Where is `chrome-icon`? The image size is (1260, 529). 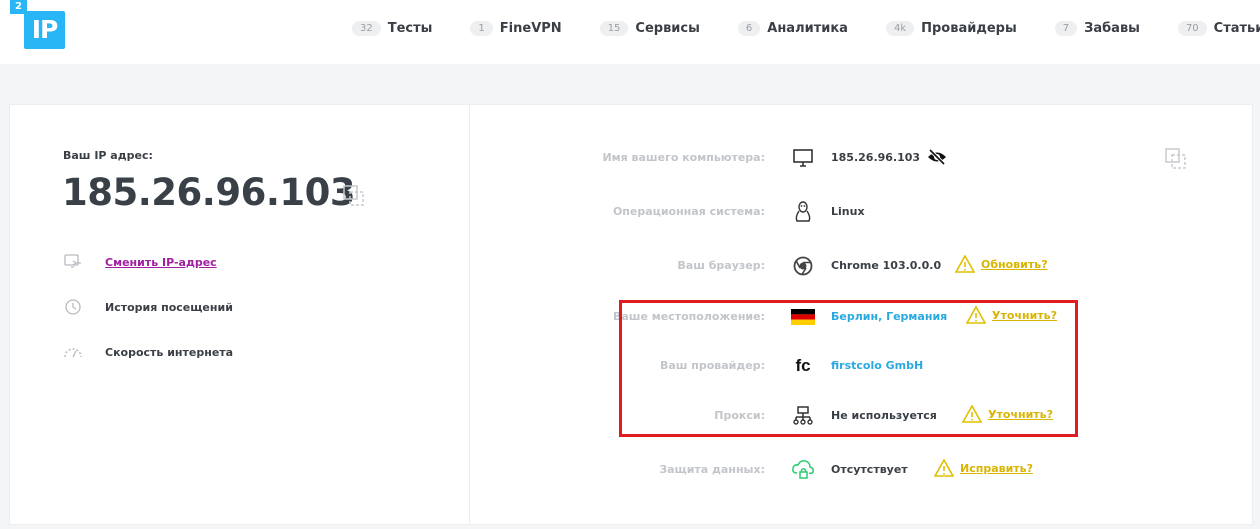 chrome-icon is located at coordinates (803, 266).